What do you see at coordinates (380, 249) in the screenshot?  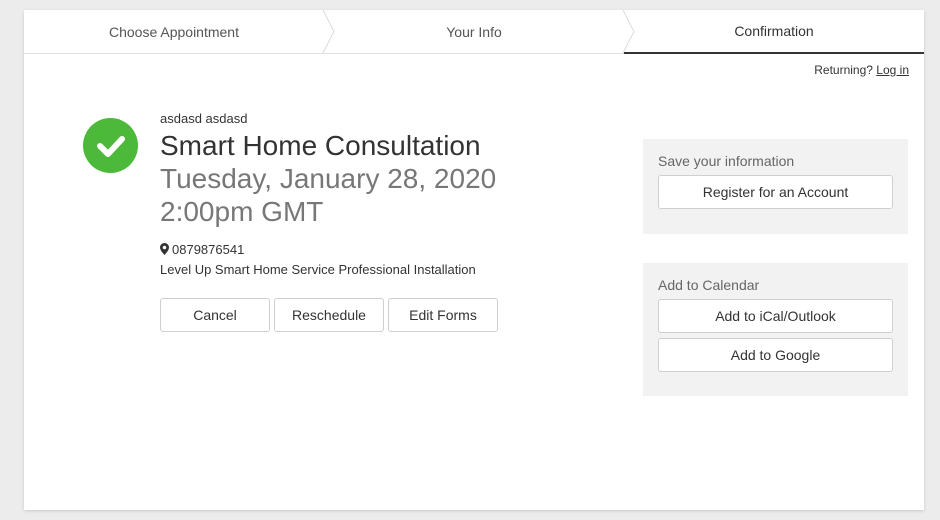 I see `phone-row: 0879876541` at bounding box center [380, 249].